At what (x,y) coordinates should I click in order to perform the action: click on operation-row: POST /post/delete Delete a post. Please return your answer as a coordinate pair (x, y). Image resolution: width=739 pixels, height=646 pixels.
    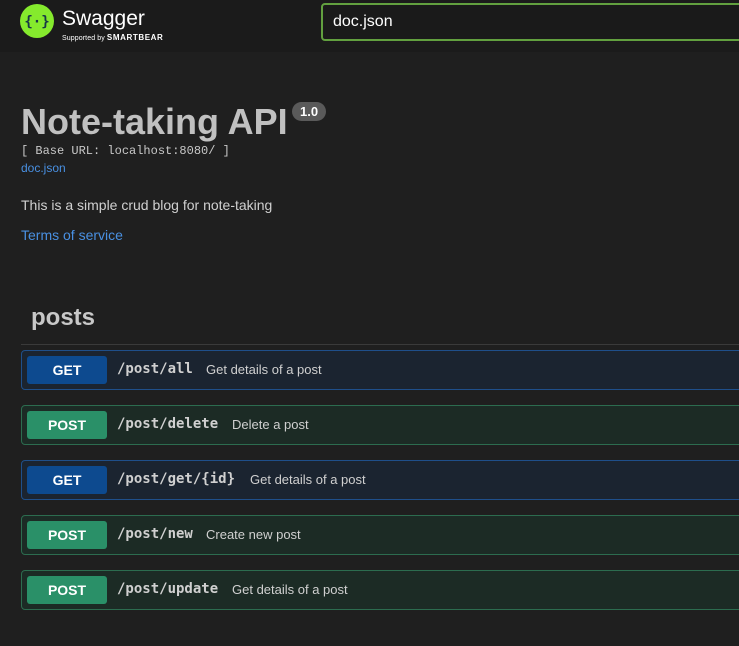
    Looking at the image, I should click on (380, 425).